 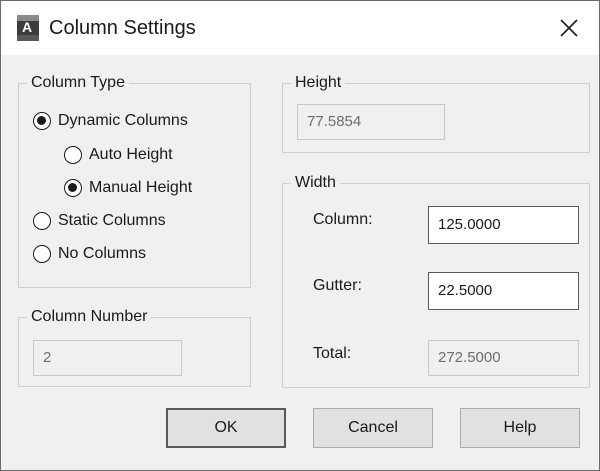 I want to click on app-icon-letter: A, so click(x=27, y=27).